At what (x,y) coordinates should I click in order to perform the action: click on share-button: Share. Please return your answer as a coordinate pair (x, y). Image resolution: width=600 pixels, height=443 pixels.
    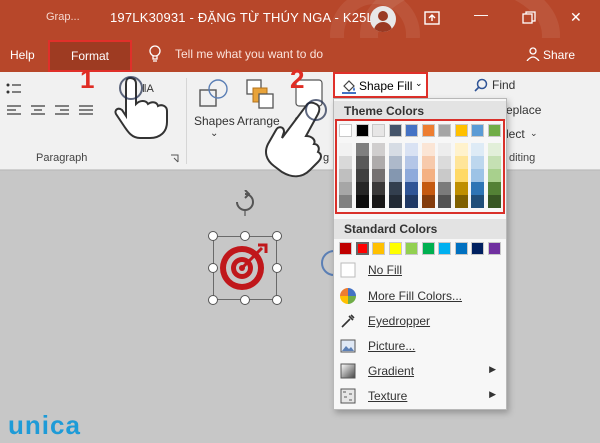
    Looking at the image, I should click on (559, 55).